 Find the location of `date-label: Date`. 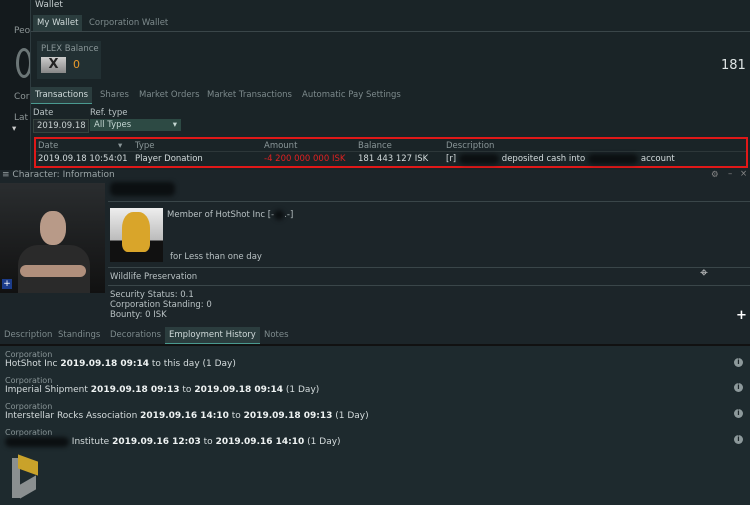

date-label: Date is located at coordinates (43, 113).